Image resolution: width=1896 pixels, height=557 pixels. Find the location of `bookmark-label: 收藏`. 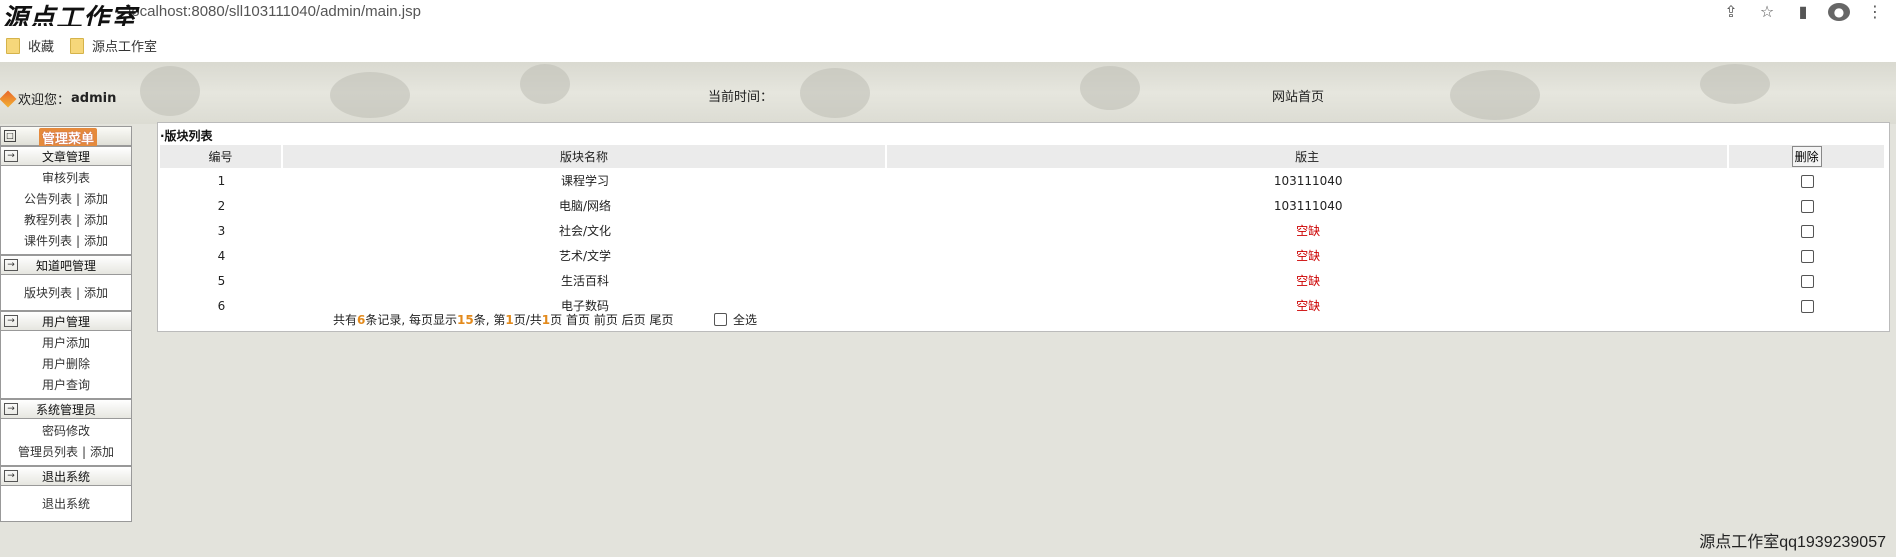

bookmark-label: 收藏 is located at coordinates (41, 46).